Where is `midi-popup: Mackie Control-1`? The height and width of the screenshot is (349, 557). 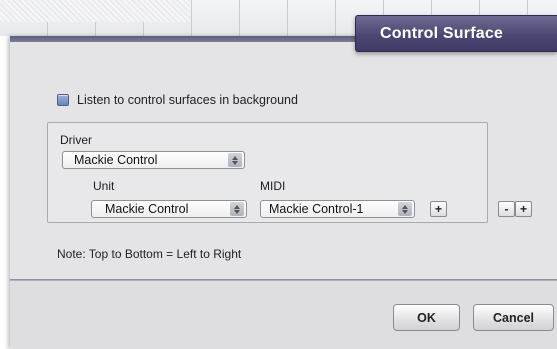
midi-popup: Mackie Control-1 is located at coordinates (337, 209).